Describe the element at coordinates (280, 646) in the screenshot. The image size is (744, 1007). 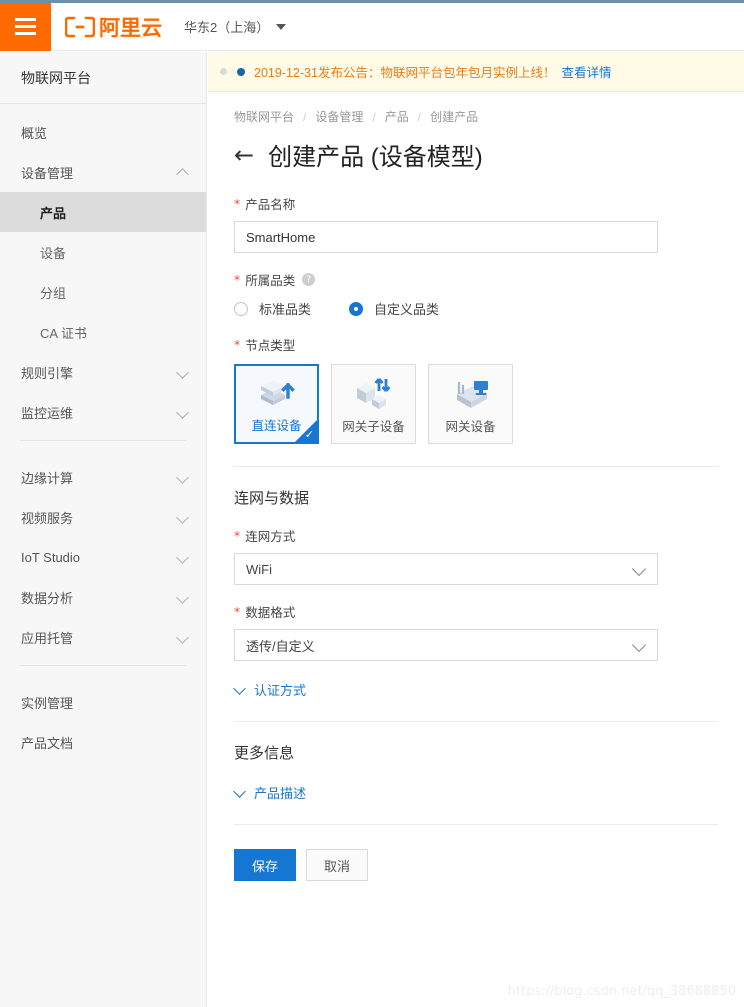
I see `data-format-value: 透传/自定义` at that location.